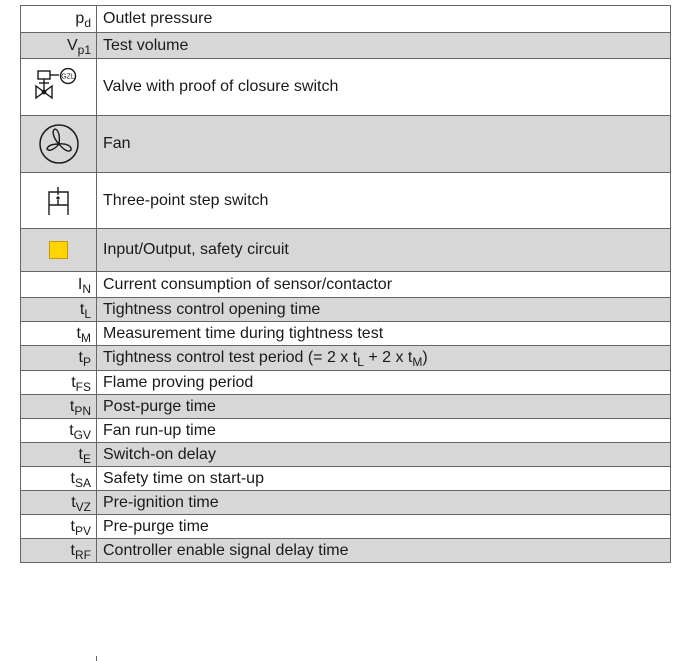 The image size is (693, 661). Describe the element at coordinates (383, 45) in the screenshot. I see `description-cell: Test volume` at that location.